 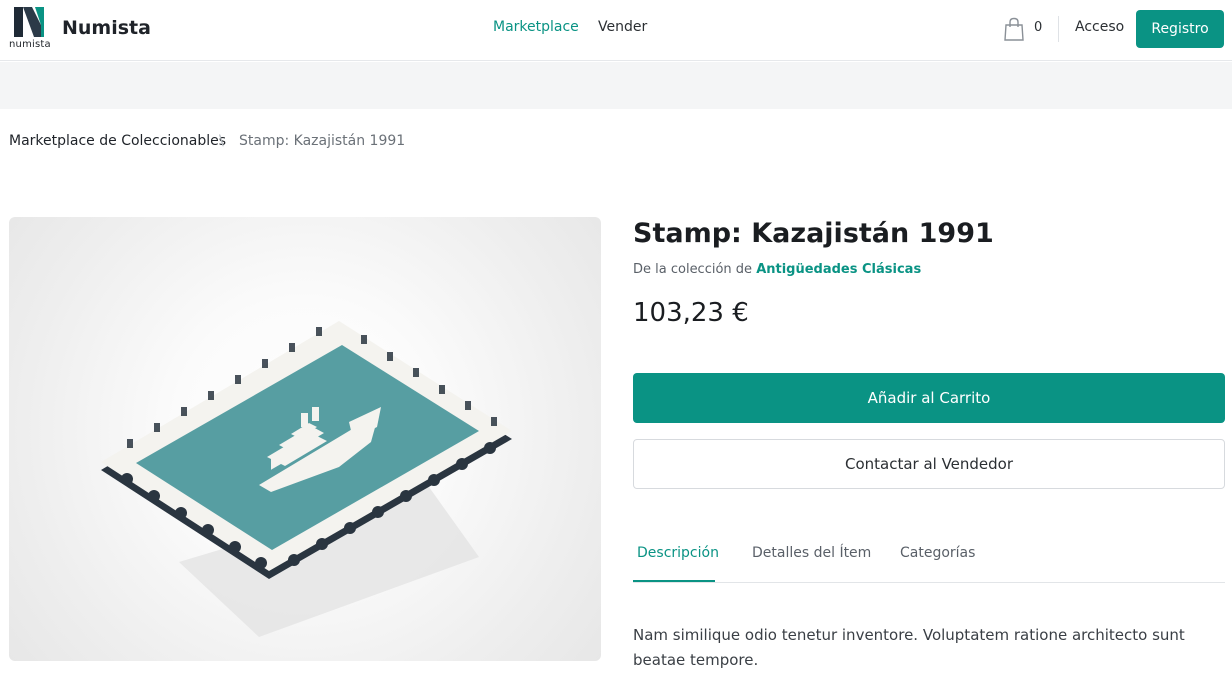 What do you see at coordinates (106, 28) in the screenshot?
I see `brand-name: Numista` at bounding box center [106, 28].